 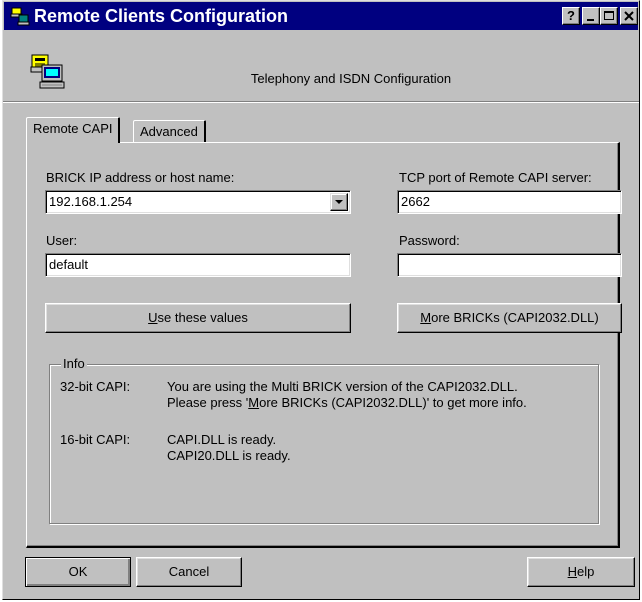 What do you see at coordinates (202, 317) in the screenshot?
I see `use-values-label: se these values` at bounding box center [202, 317].